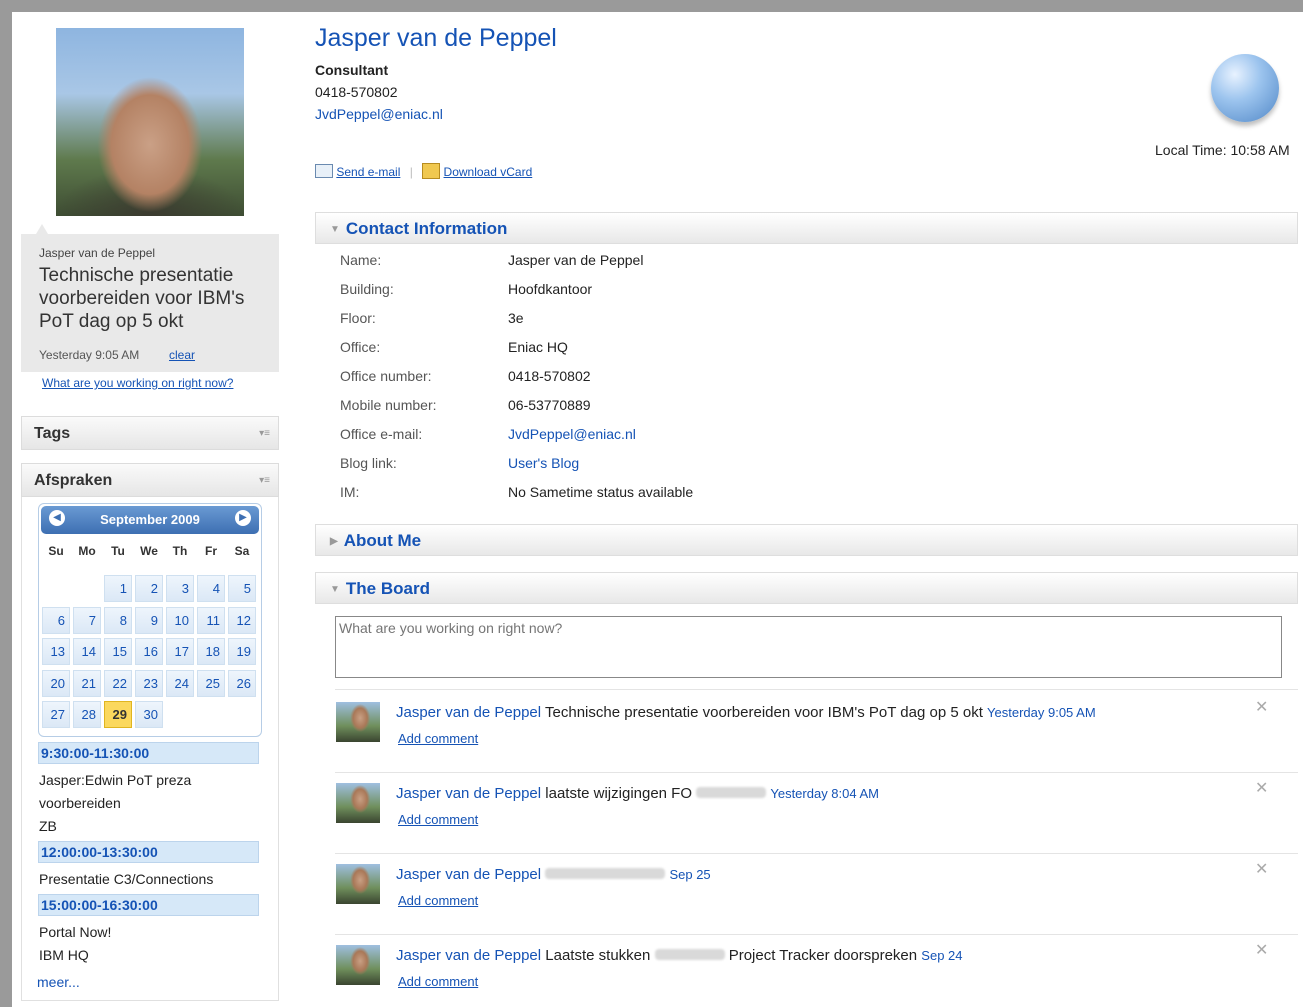 The height and width of the screenshot is (1007, 1303). I want to click on calendar-day: 24, so click(180, 683).